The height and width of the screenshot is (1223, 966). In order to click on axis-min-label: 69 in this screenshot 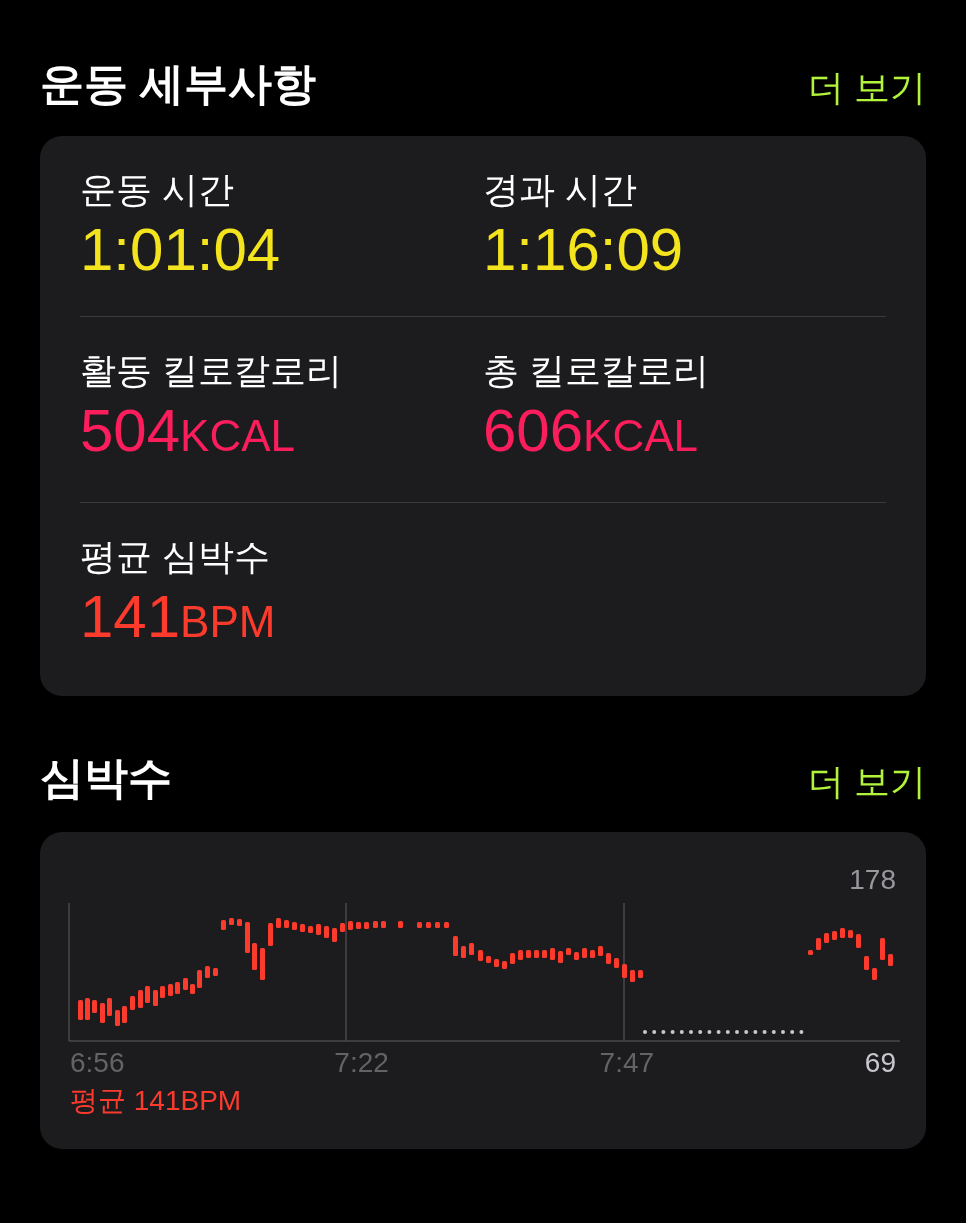, I will do `click(880, 1063)`.